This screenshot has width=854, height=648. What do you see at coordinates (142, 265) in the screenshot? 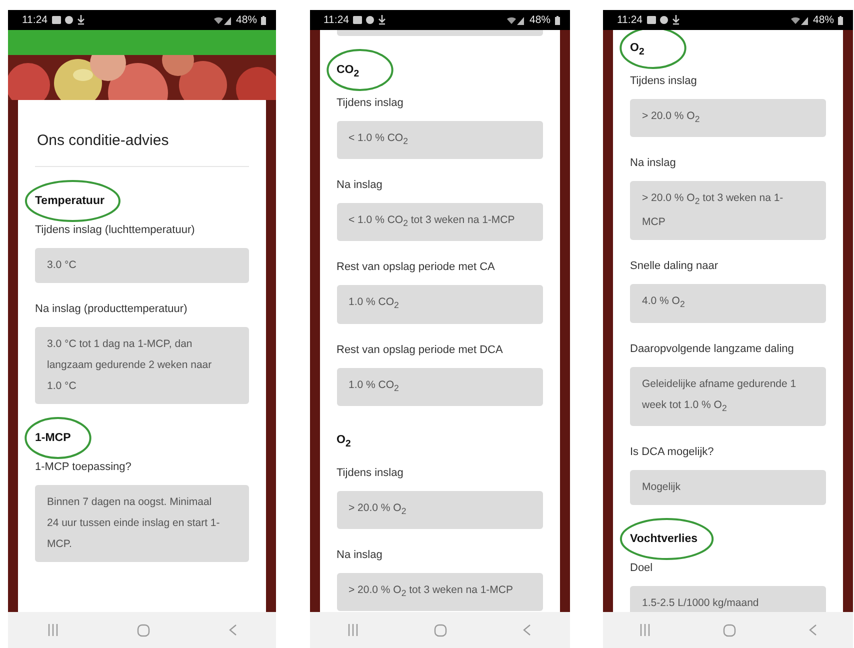
I see `value-field: 3.0 °C` at bounding box center [142, 265].